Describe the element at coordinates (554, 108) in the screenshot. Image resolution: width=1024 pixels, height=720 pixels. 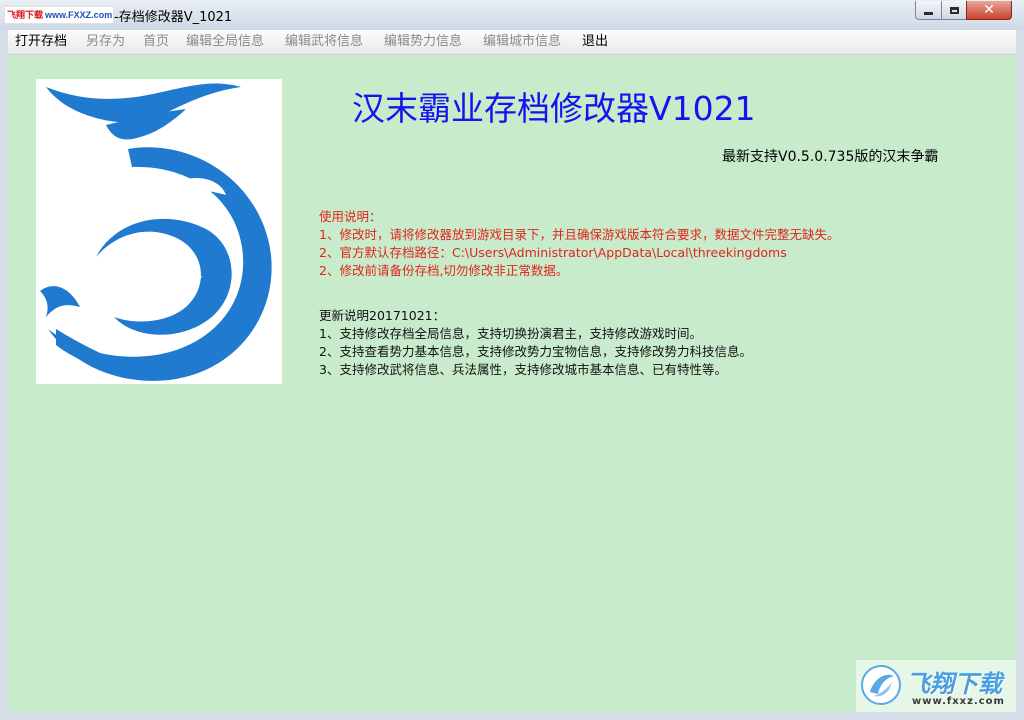
I see `app-heading: 汉末霸业存档修改器V1021` at that location.